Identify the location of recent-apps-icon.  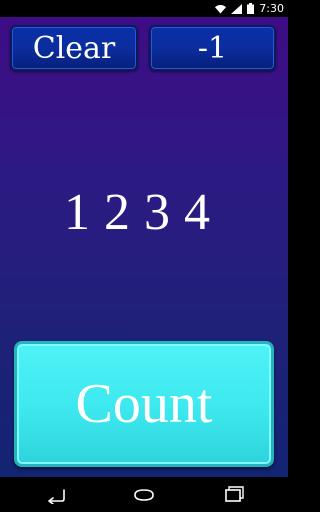
(234, 495).